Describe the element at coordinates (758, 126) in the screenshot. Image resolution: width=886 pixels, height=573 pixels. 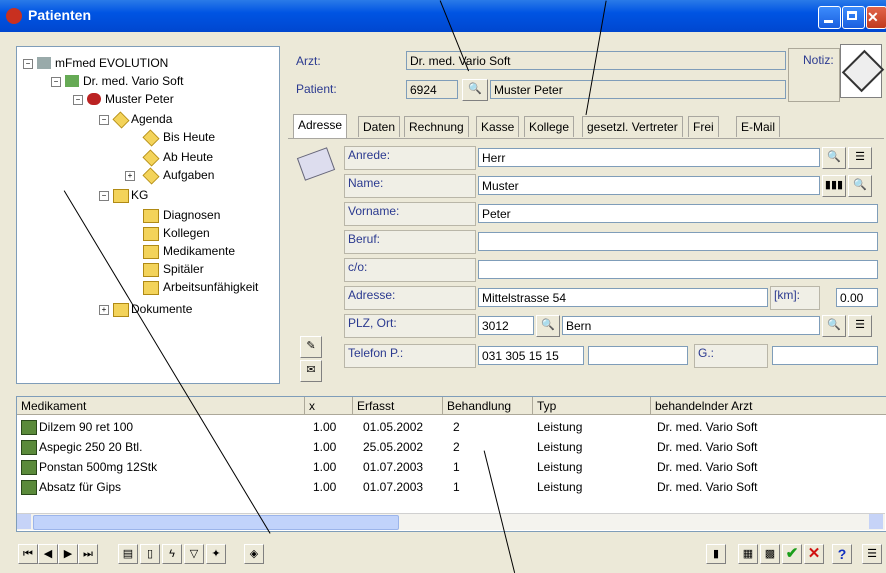
I see `tab-email: E-Mail` at that location.